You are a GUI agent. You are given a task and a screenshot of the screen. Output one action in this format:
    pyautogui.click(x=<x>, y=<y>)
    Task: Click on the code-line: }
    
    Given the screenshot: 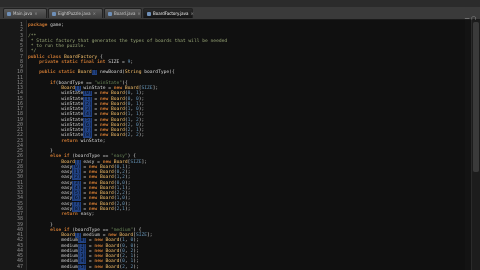 What is the action you would take?
    pyautogui.click(x=40, y=225)
    